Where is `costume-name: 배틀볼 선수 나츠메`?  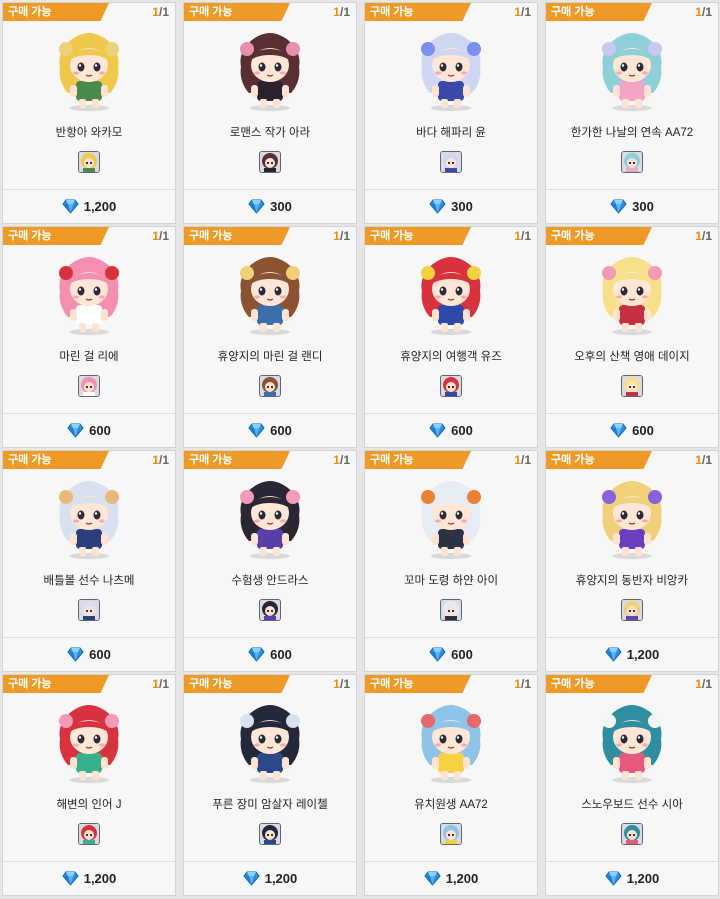 costume-name: 배틀볼 선수 나츠메 is located at coordinates (89, 581).